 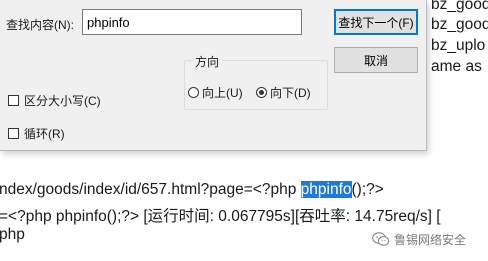 What do you see at coordinates (192, 22) in the screenshot?
I see `find-what-input` at bounding box center [192, 22].